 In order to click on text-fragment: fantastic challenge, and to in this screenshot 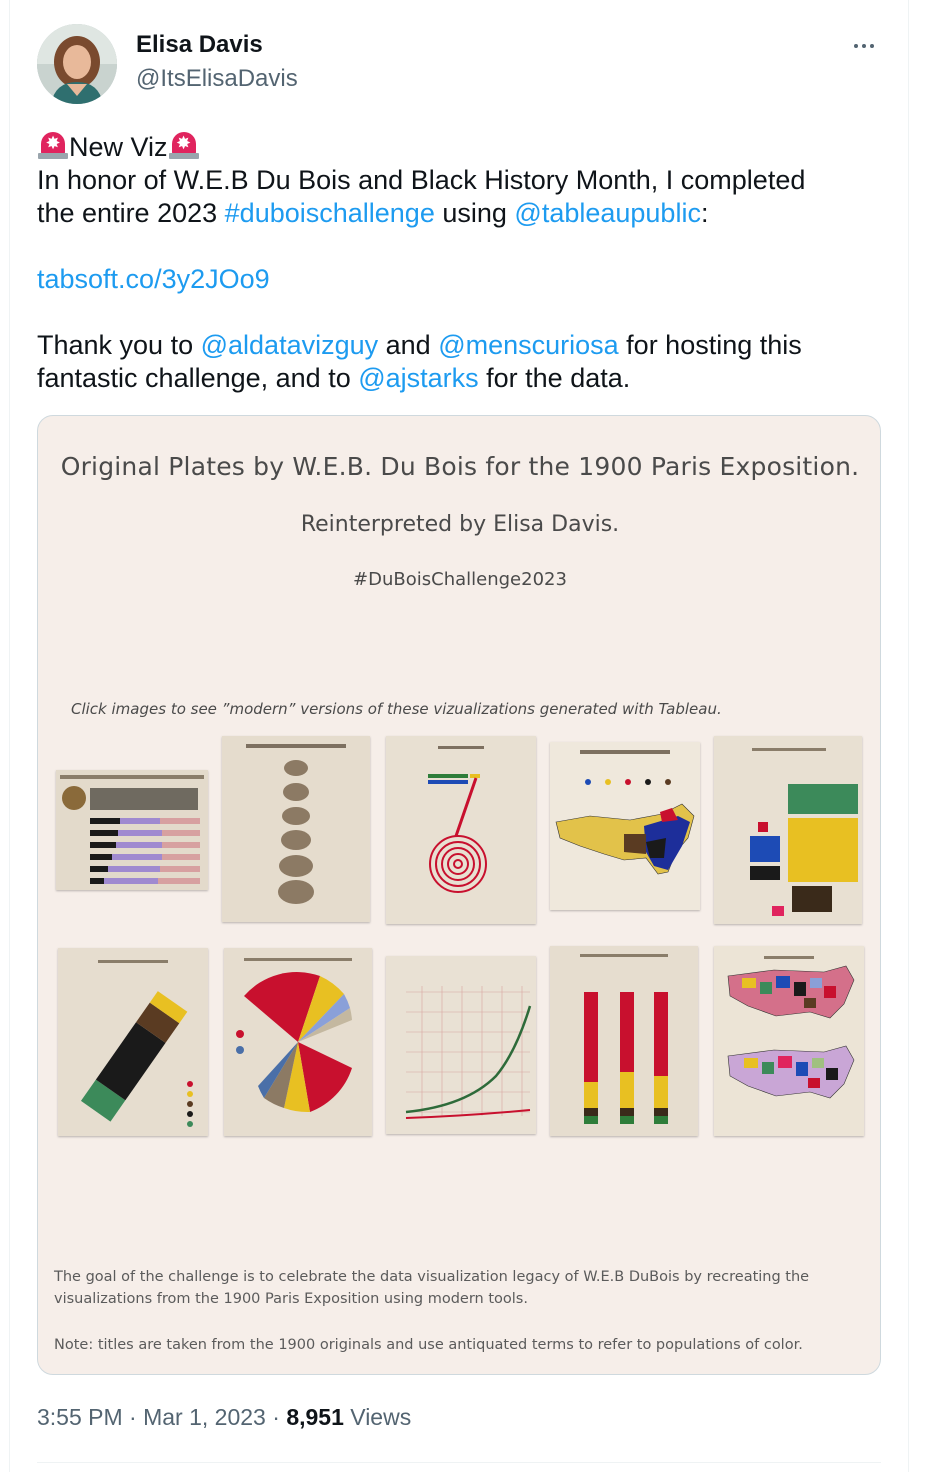, I will do `click(198, 378)`.